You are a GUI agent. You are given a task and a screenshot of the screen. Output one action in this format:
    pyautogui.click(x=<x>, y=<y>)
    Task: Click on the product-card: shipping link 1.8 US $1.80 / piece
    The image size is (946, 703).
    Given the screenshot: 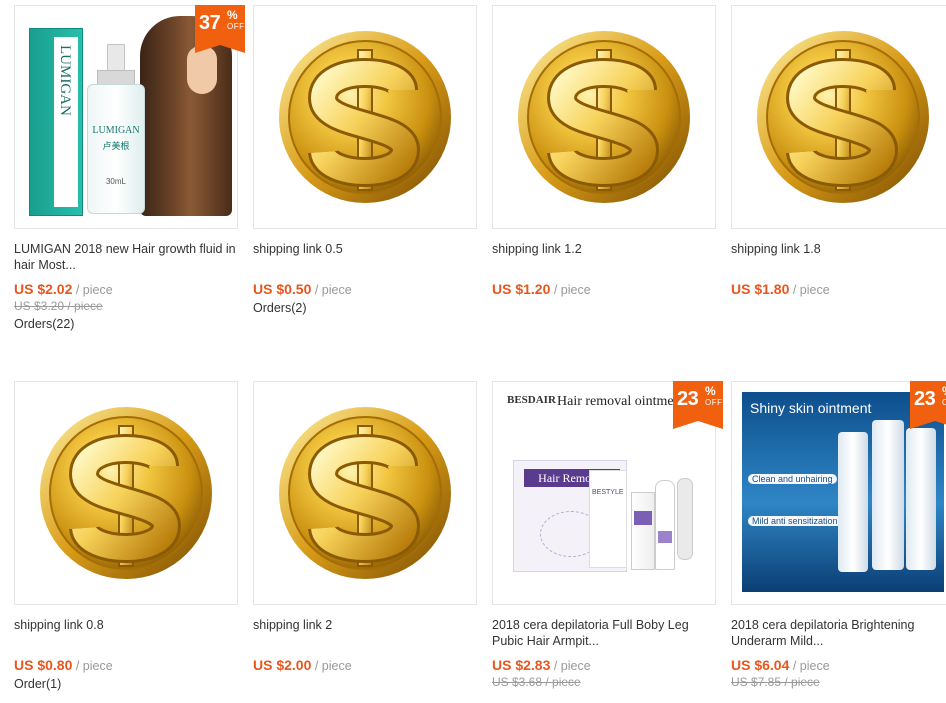 What is the action you would take?
    pyautogui.click(x=838, y=165)
    